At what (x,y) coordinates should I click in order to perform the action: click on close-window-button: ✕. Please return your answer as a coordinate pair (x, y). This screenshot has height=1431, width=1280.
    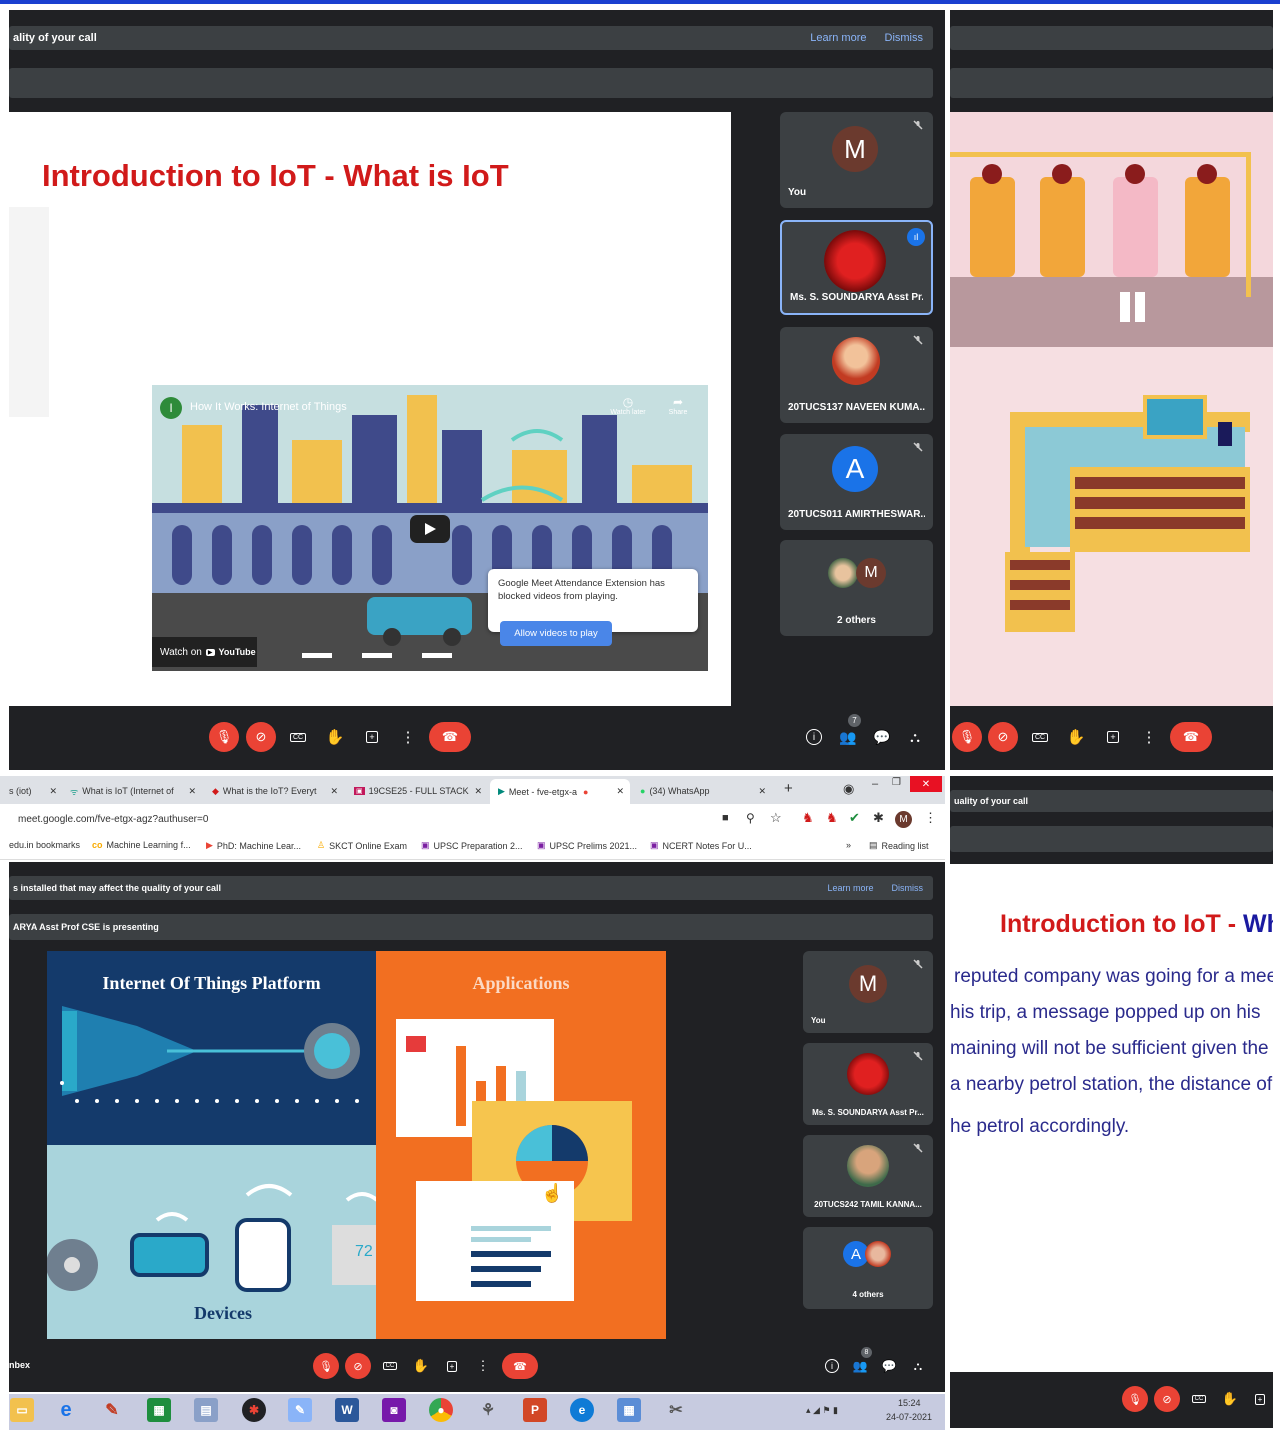
    Looking at the image, I should click on (926, 784).